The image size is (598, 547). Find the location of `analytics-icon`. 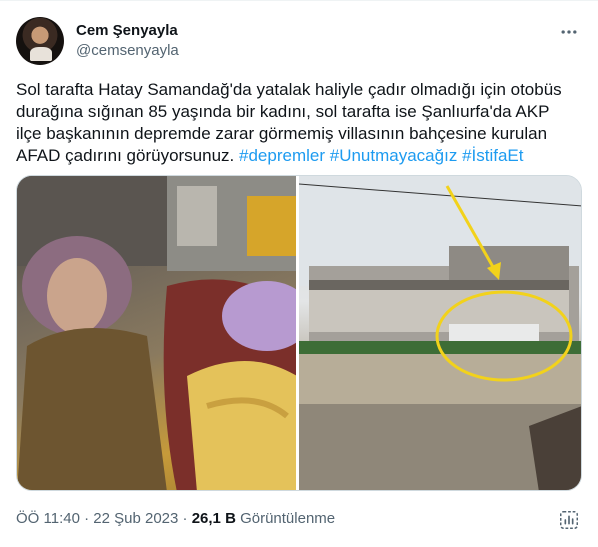

analytics-icon is located at coordinates (569, 520).